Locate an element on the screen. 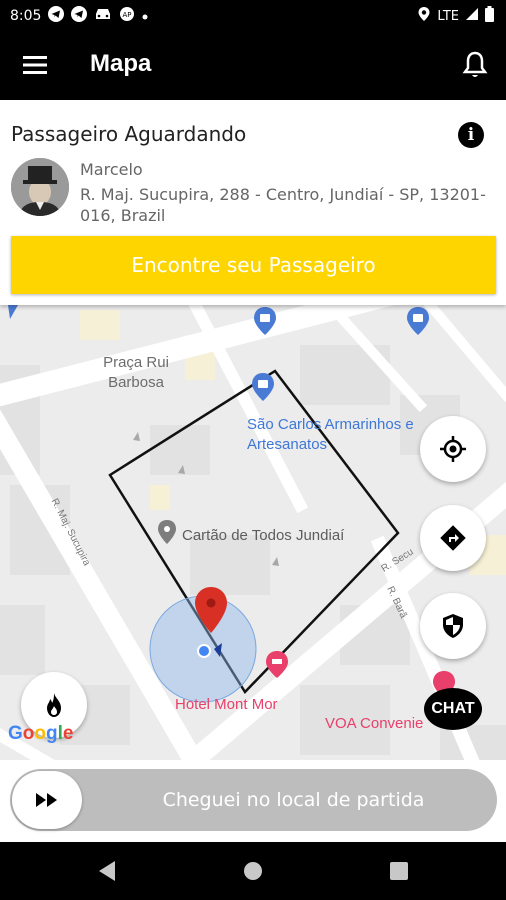  recents-square-icon is located at coordinates (399, 871).